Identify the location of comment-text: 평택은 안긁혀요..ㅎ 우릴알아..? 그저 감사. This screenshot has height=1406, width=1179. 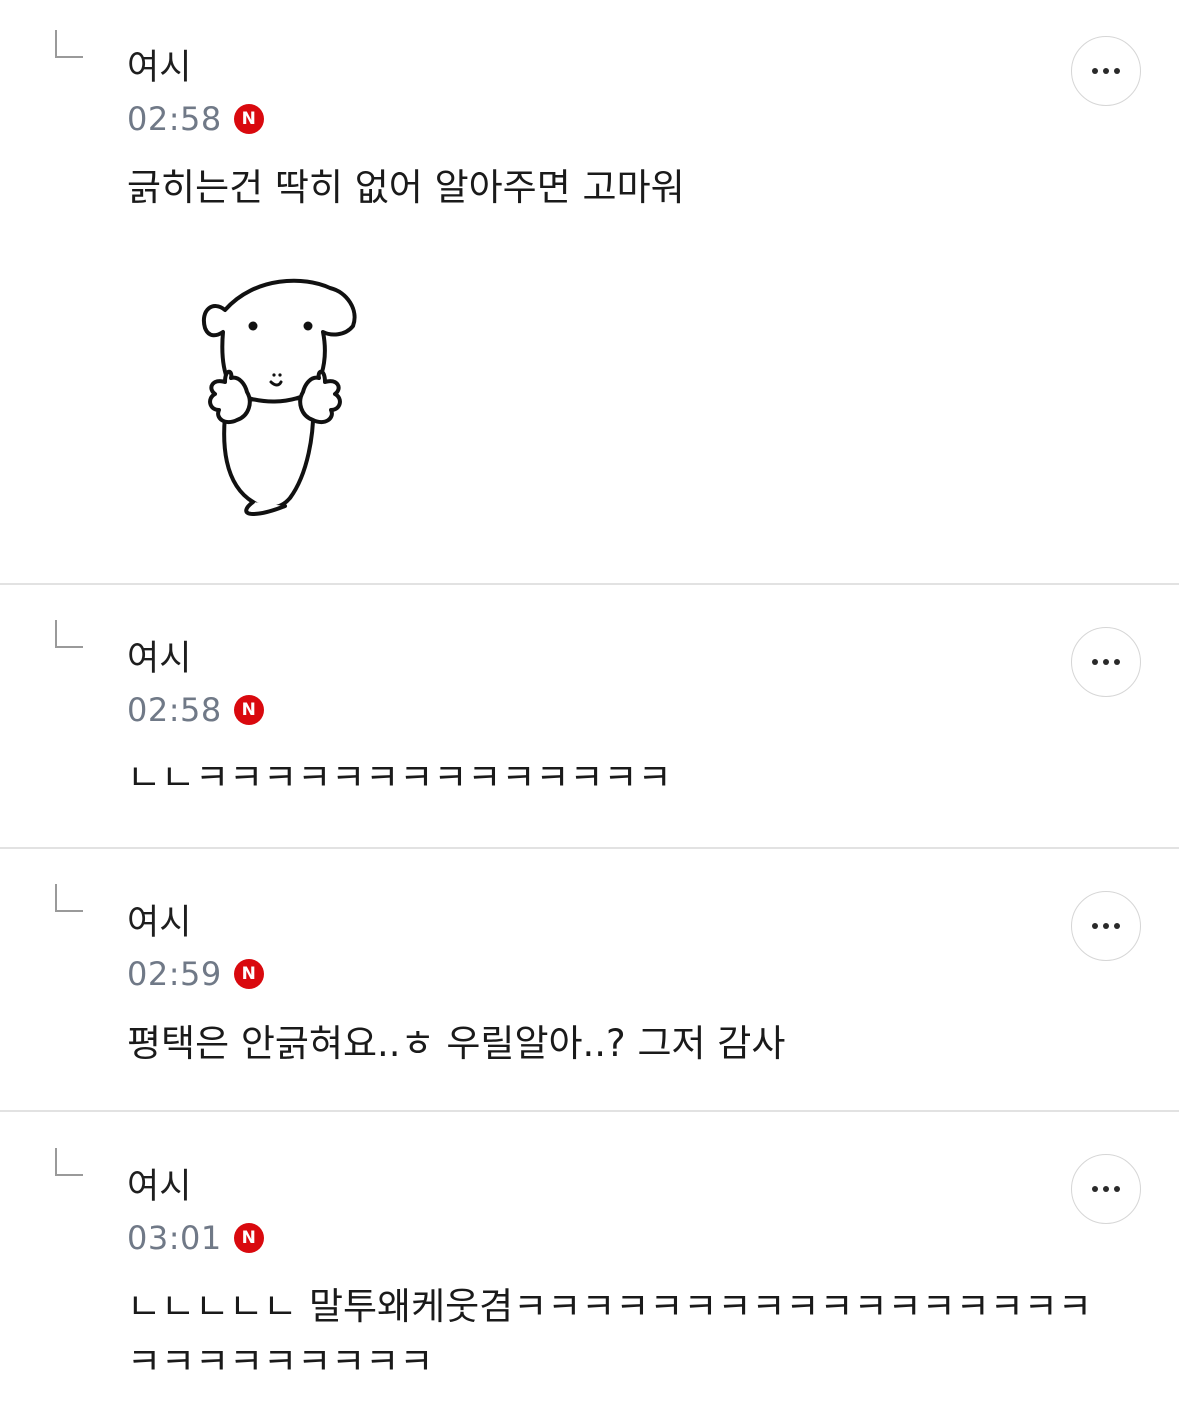
(456, 1043).